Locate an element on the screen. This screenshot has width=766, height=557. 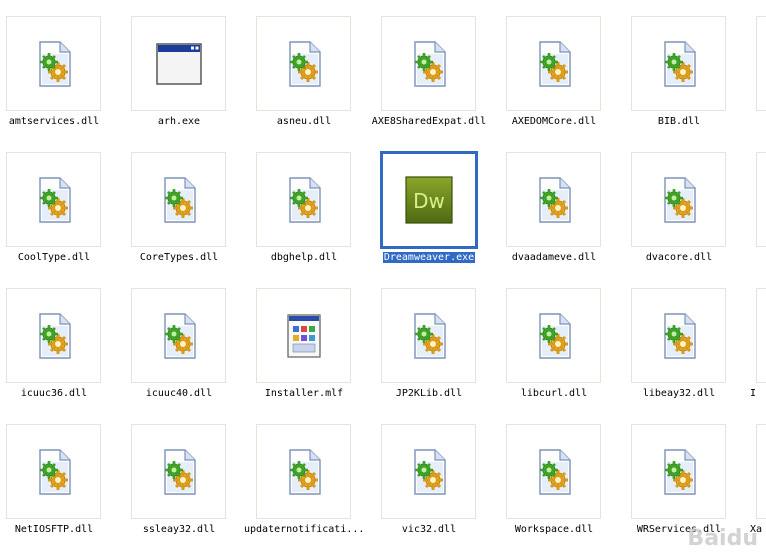
file-name-text: JP2KLib.dll is located at coordinates (429, 393).